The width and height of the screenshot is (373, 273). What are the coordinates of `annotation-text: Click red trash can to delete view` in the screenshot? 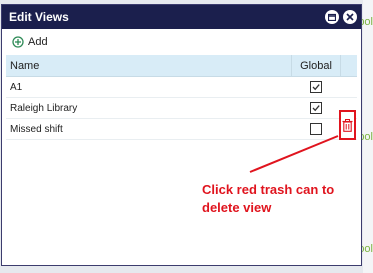 It's located at (268, 198).